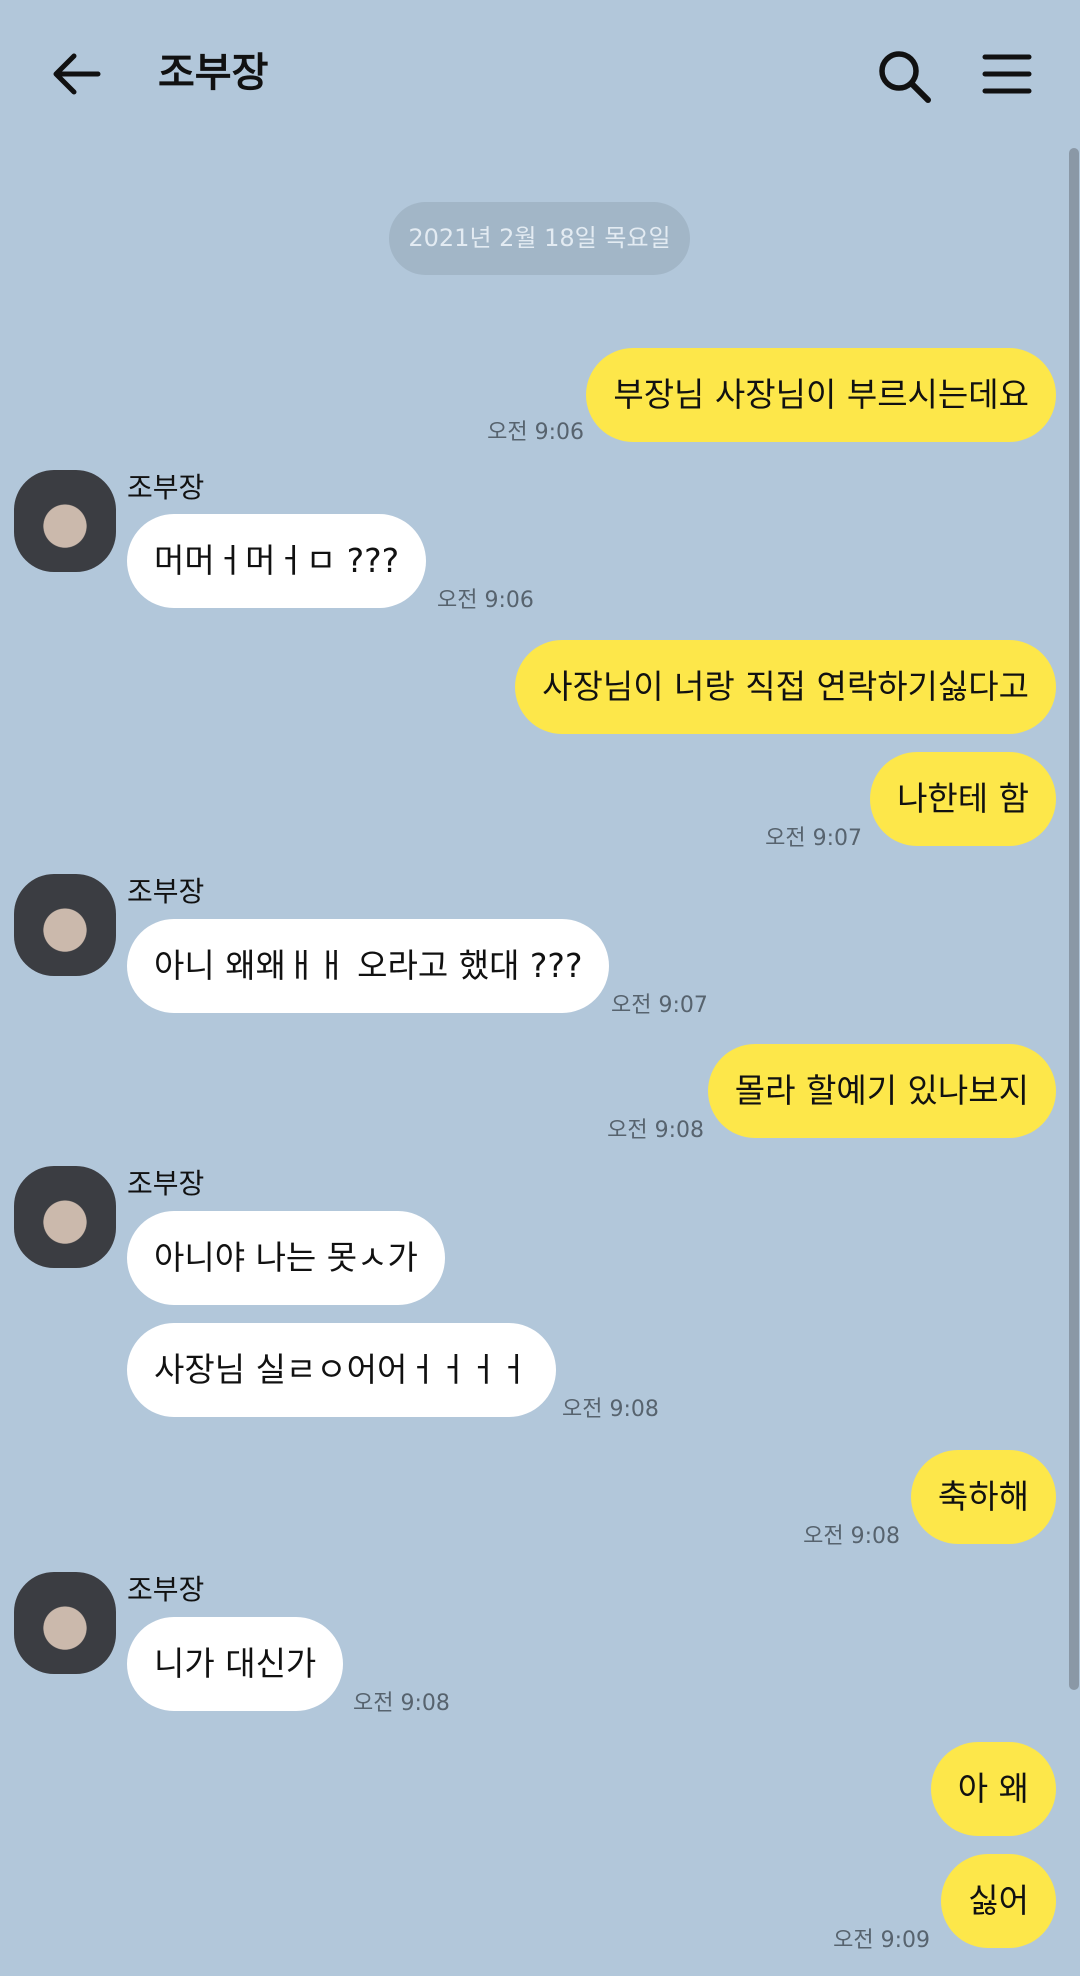  What do you see at coordinates (235, 1664) in the screenshot?
I see `message-bubble: 니가 대신가` at bounding box center [235, 1664].